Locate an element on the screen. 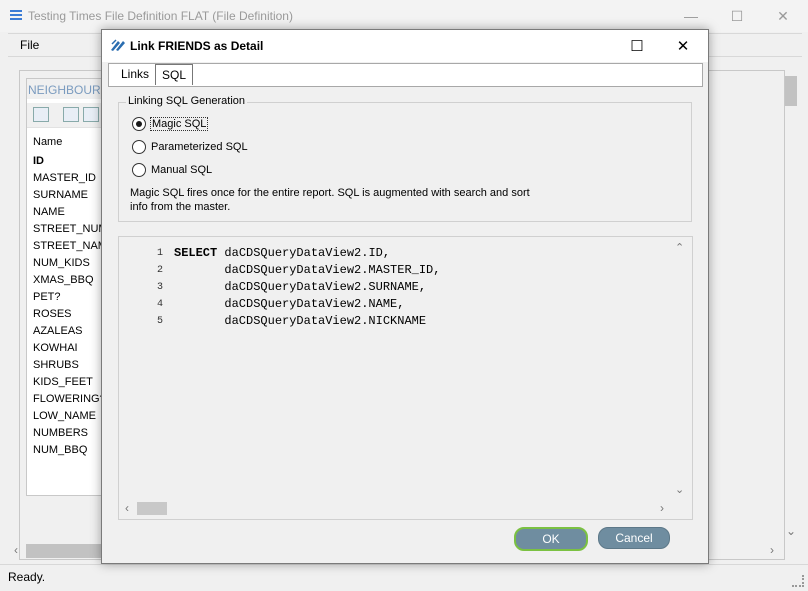  editor-horizontal-scrollbar-thumb is located at coordinates (152, 508).